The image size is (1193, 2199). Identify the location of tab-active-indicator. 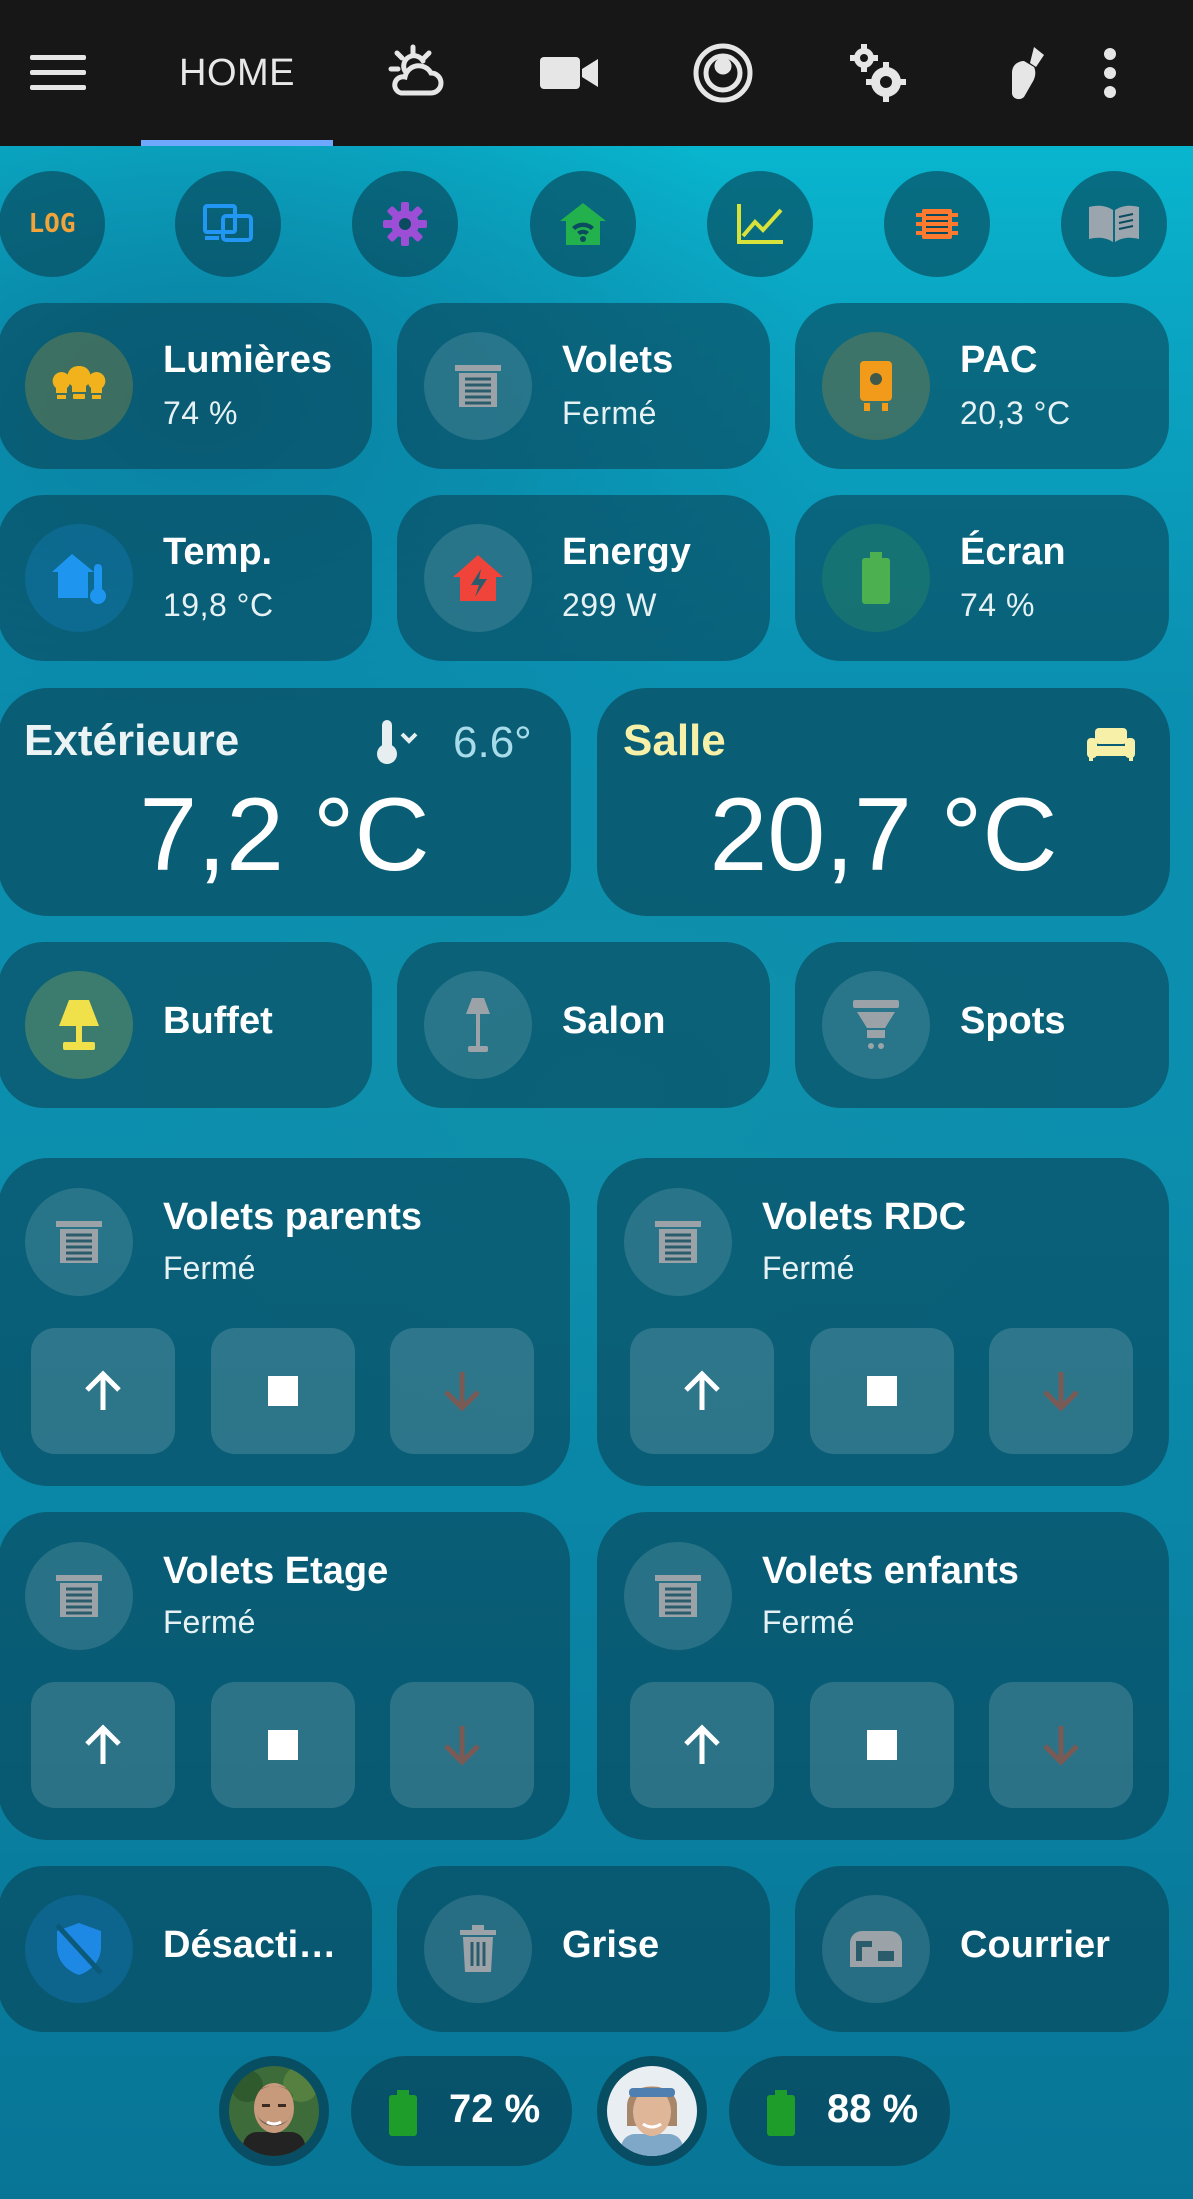
(237, 143).